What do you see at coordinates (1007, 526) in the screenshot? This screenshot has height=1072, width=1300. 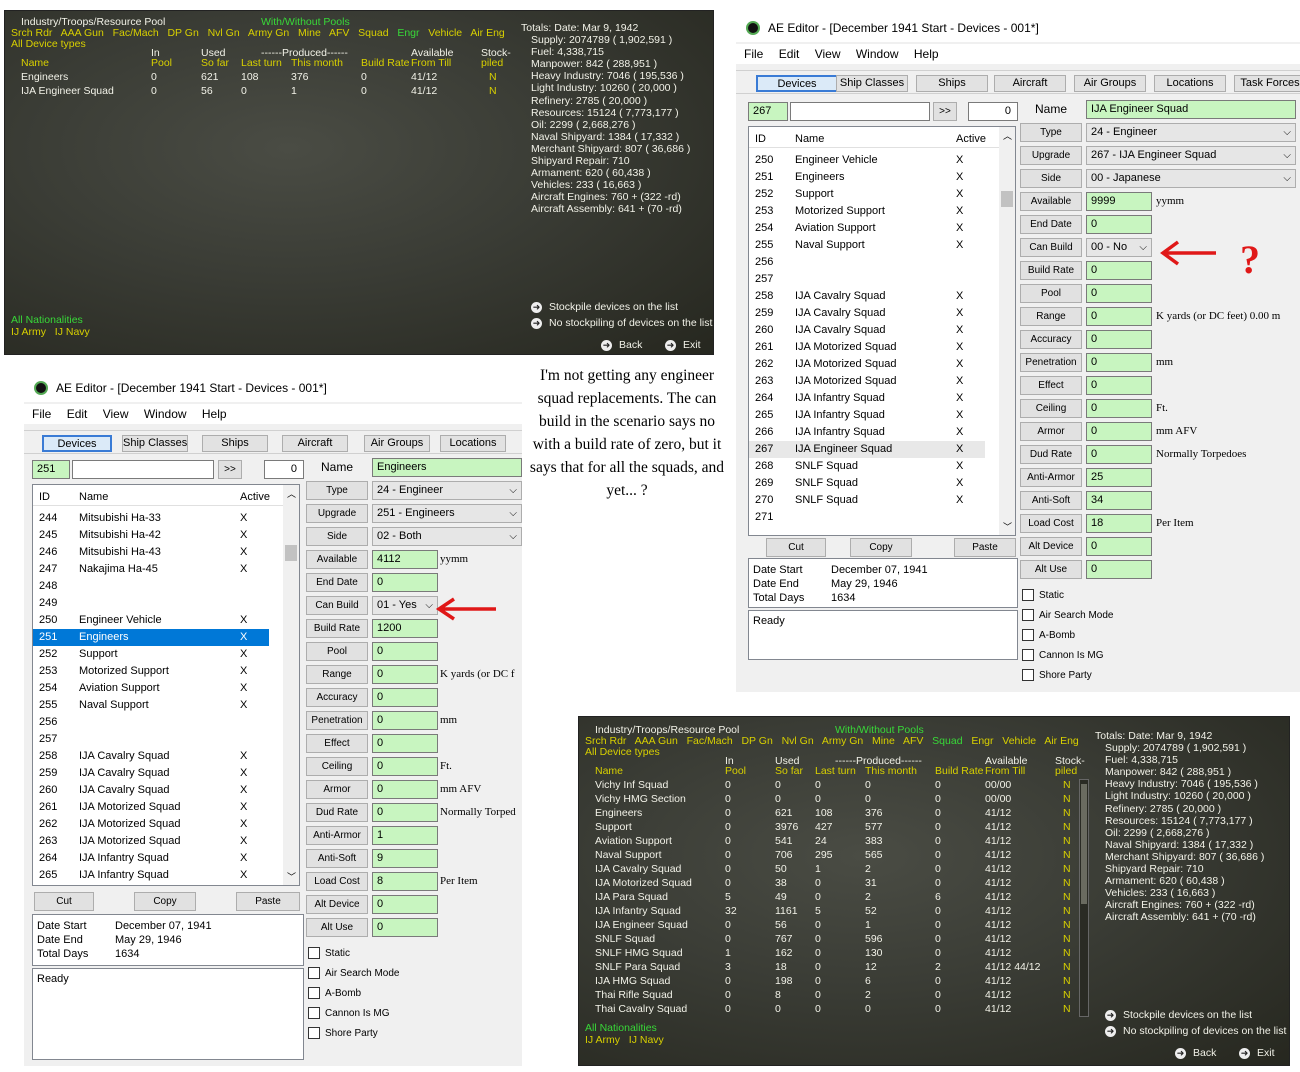 I see `chevron-down-icon: ﹀` at bounding box center [1007, 526].